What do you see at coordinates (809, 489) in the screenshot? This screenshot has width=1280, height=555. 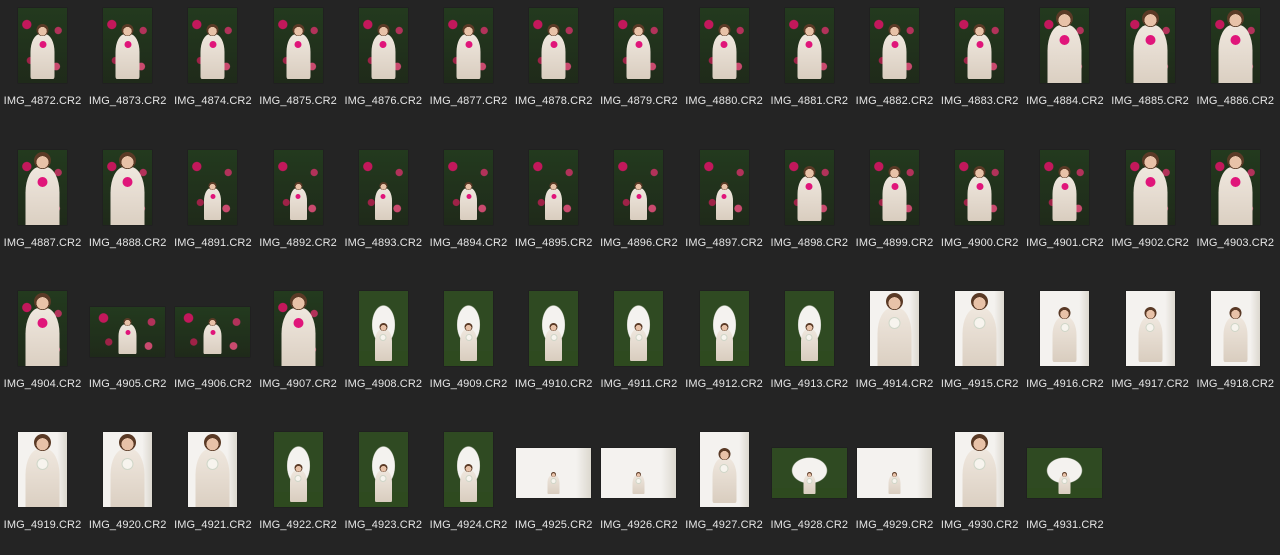 I see `file-item: IMG_4928.CR2` at bounding box center [809, 489].